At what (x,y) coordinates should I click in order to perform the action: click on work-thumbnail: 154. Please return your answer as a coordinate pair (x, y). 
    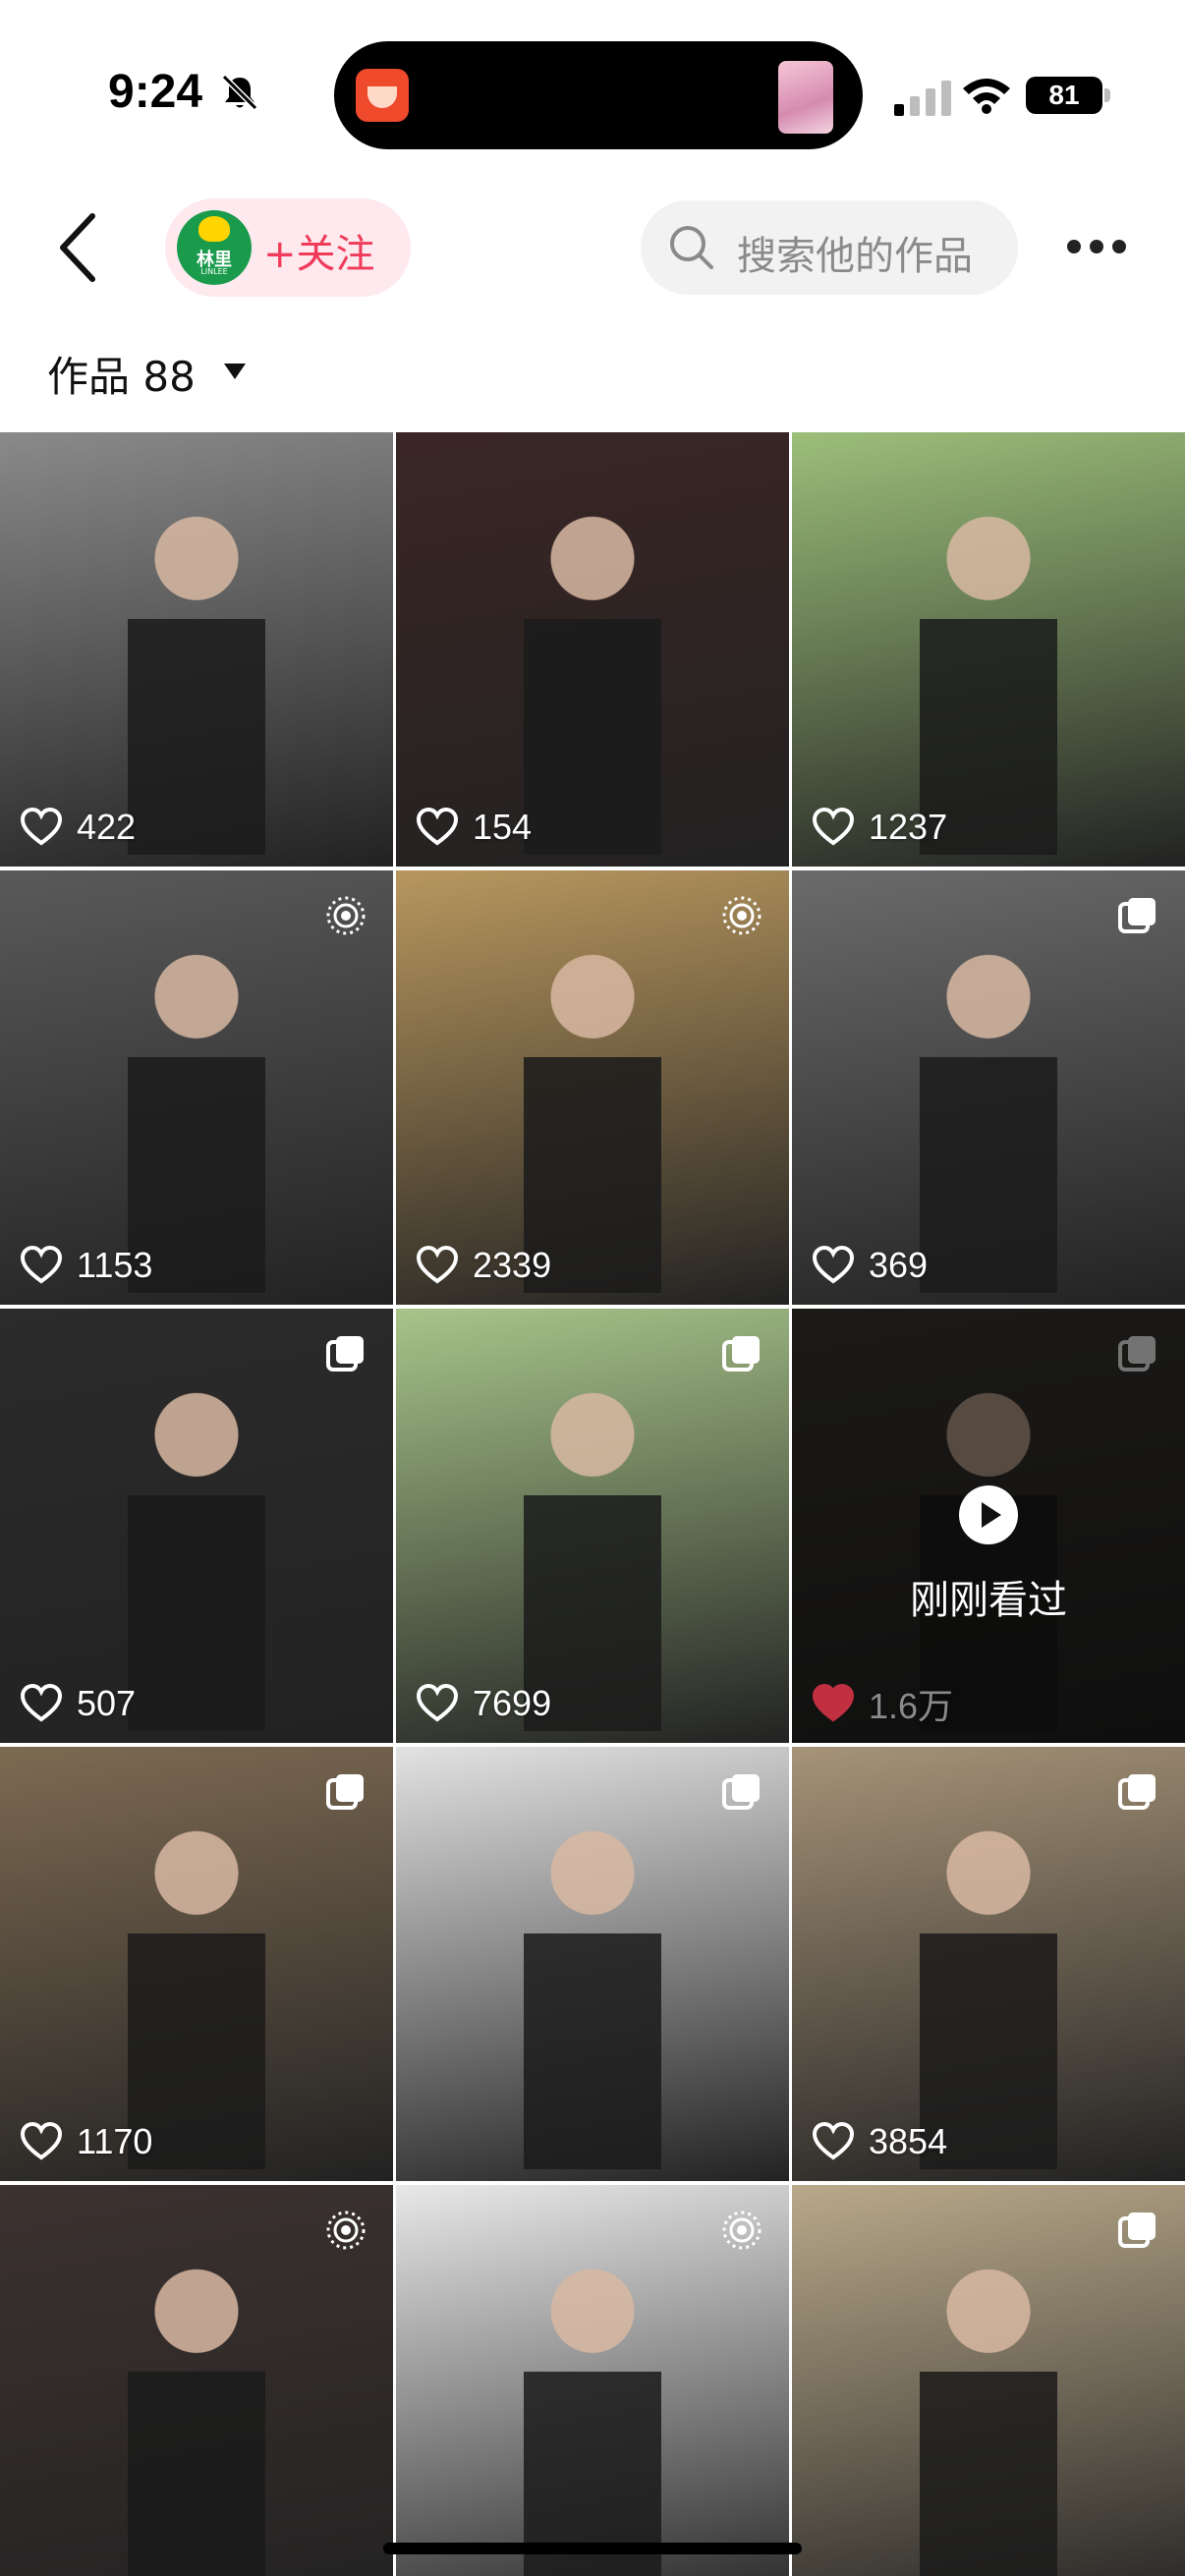
    Looking at the image, I should click on (592, 649).